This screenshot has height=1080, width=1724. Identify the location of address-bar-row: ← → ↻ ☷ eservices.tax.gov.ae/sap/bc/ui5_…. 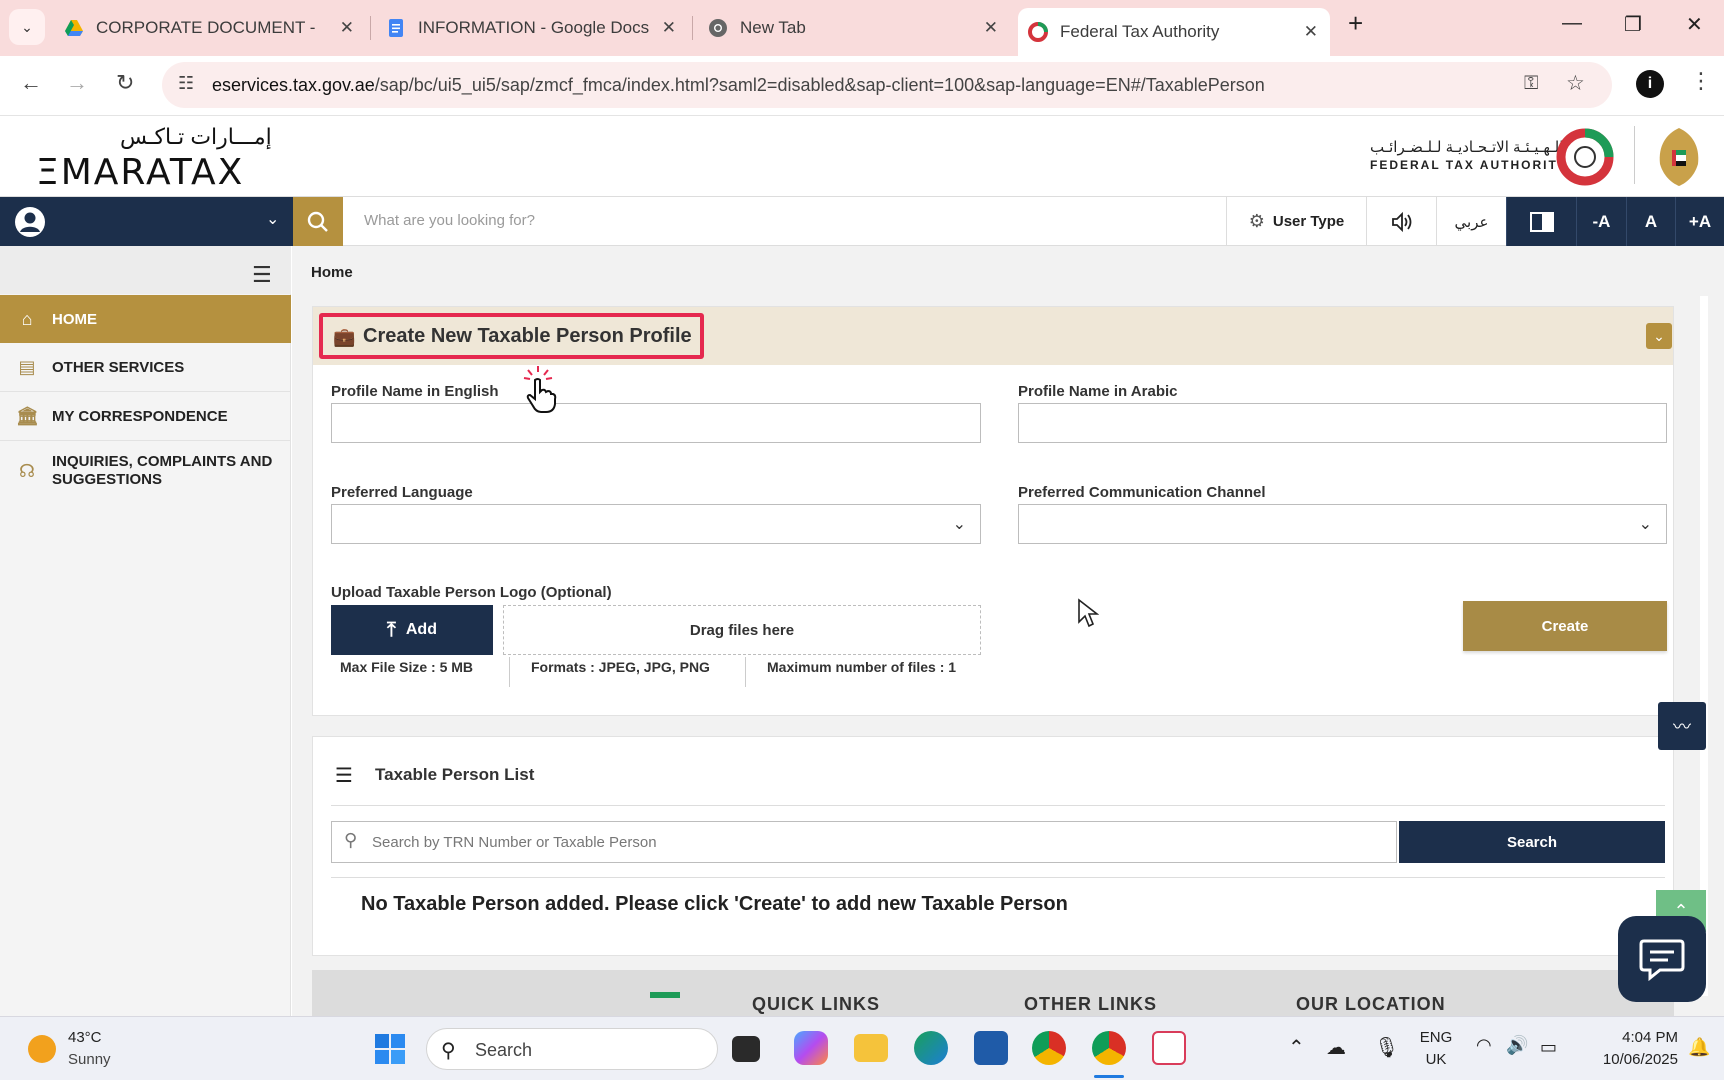
(862, 86).